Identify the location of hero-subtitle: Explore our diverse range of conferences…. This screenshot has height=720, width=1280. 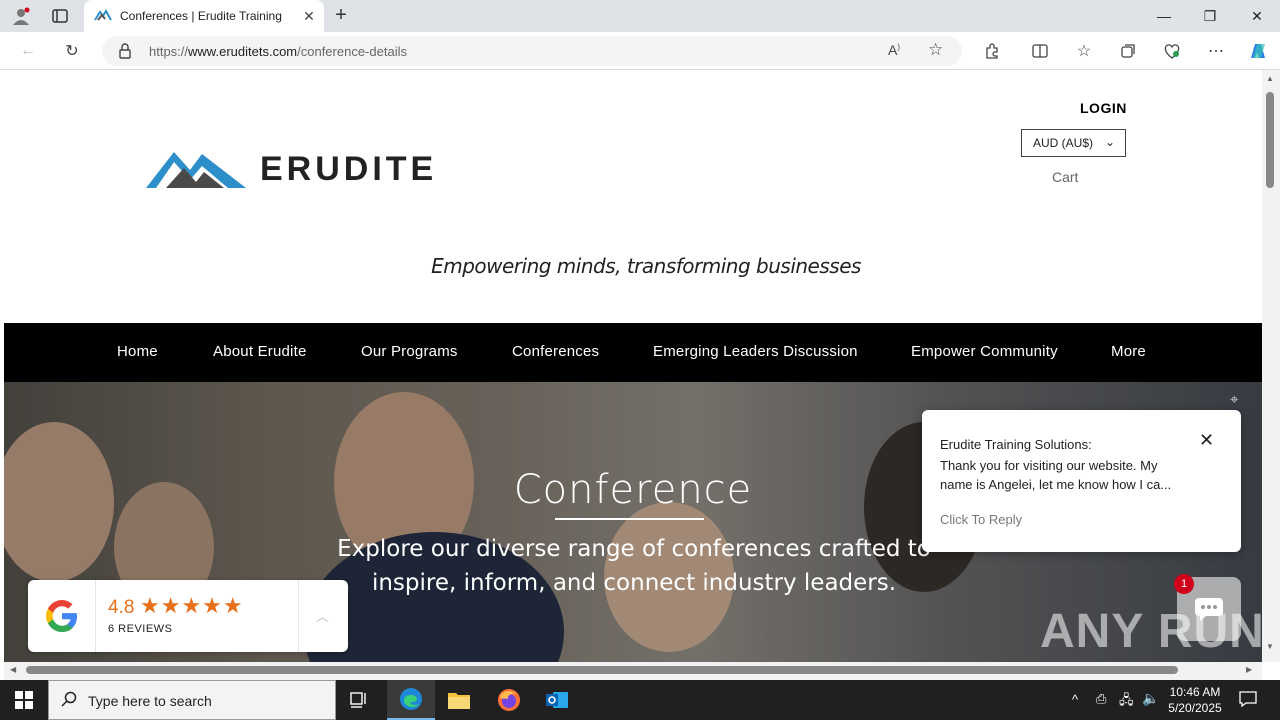
(634, 566).